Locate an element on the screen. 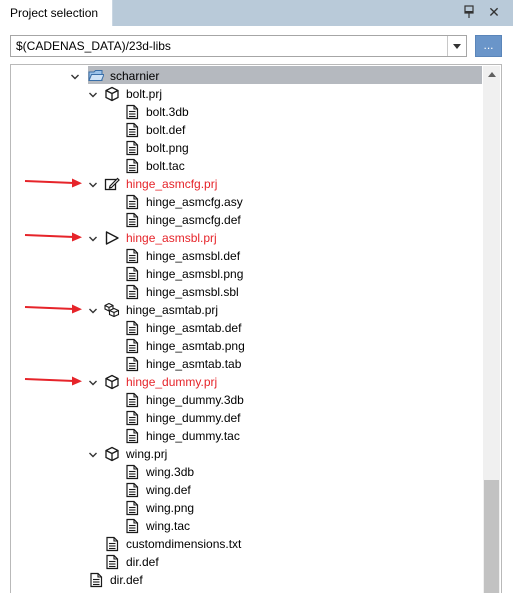 The image size is (513, 593). tree-item-label: hinge_asmcfg.prj is located at coordinates (172, 184).